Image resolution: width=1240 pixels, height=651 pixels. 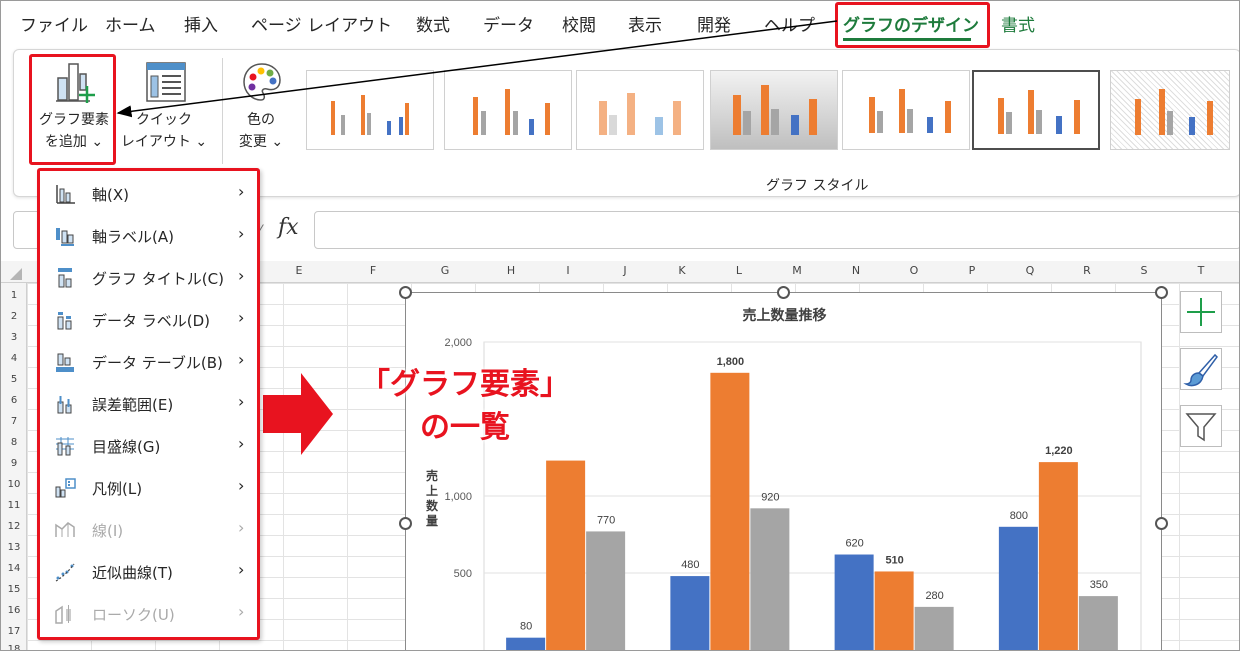 I want to click on chart-filters-button, so click(x=1201, y=426).